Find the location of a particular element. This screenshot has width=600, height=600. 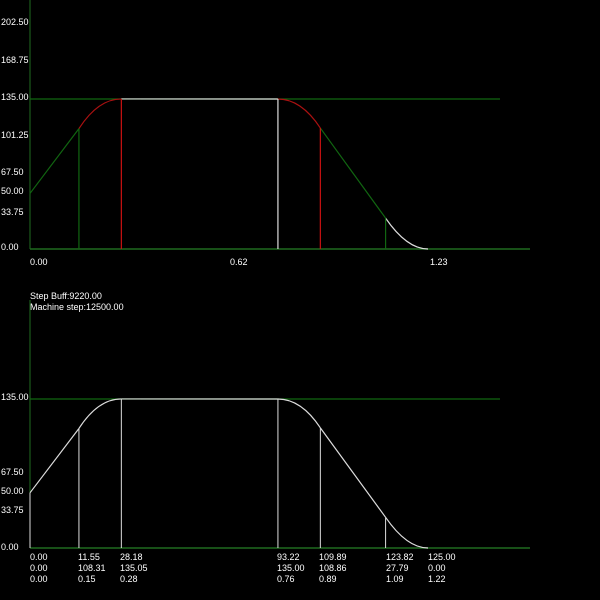

breakpoint-position: 125.00 is located at coordinates (442, 557).